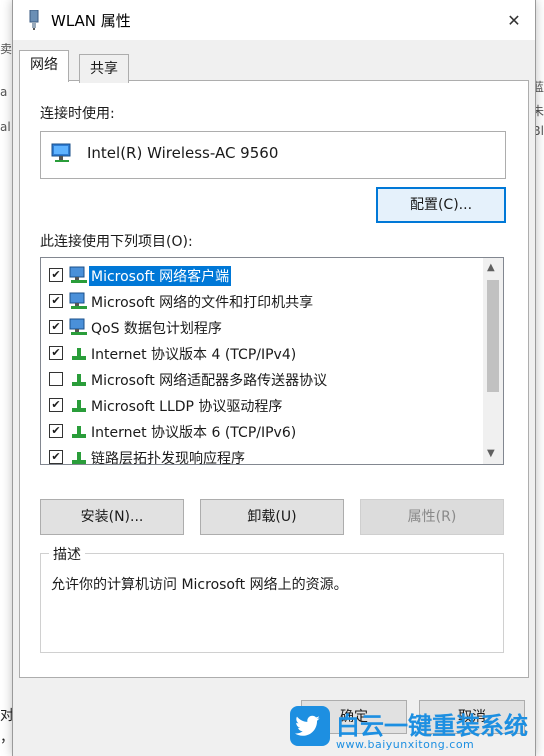 Image resolution: width=544 pixels, height=756 pixels. I want to click on item-label: QoS 数据包计划程序, so click(156, 329).